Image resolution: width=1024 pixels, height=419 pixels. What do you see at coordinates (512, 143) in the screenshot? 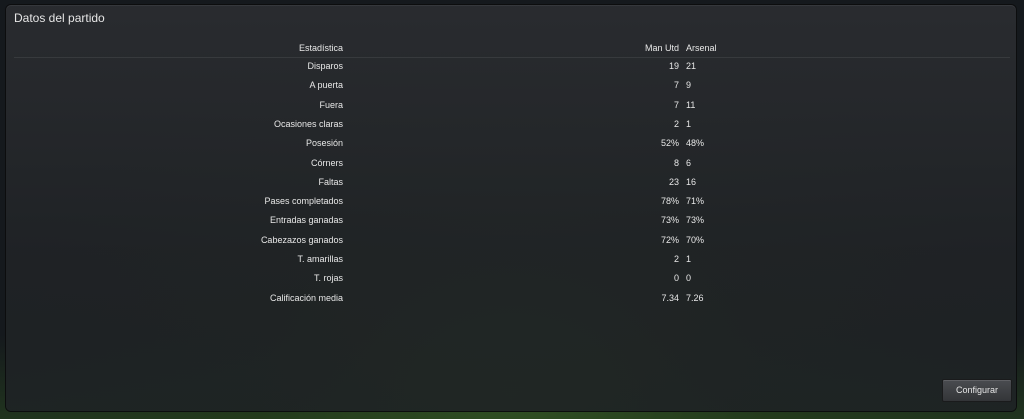
I see `table-row: Posesión 52% 48%` at bounding box center [512, 143].